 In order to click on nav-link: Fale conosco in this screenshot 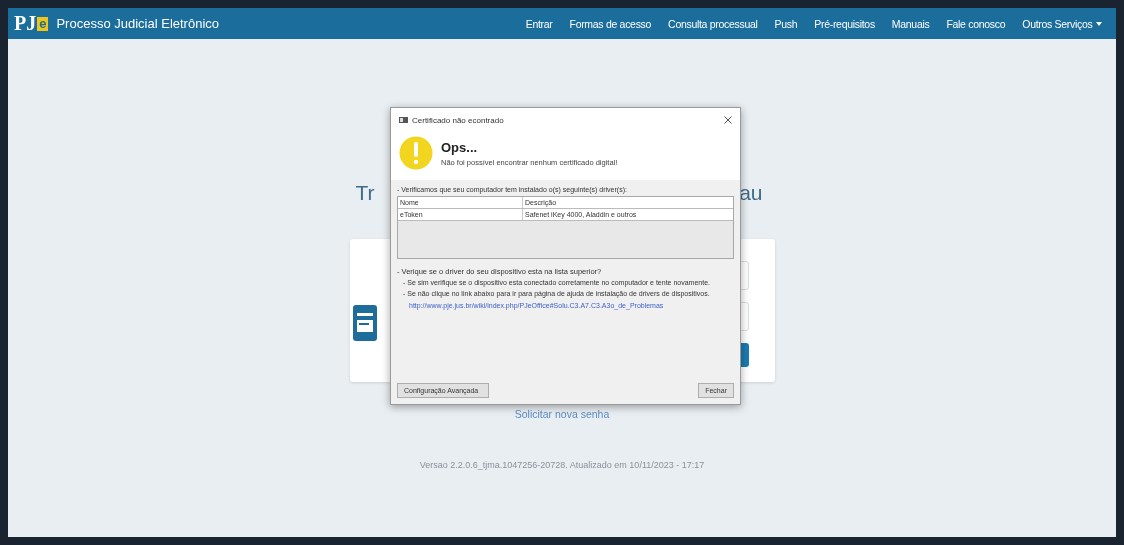, I will do `click(975, 23)`.